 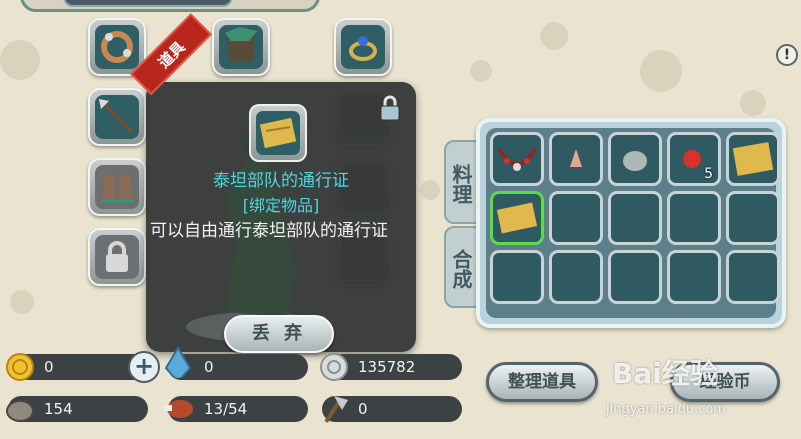 What do you see at coordinates (461, 182) in the screenshot?
I see `tab-materials: 料理` at bounding box center [461, 182].